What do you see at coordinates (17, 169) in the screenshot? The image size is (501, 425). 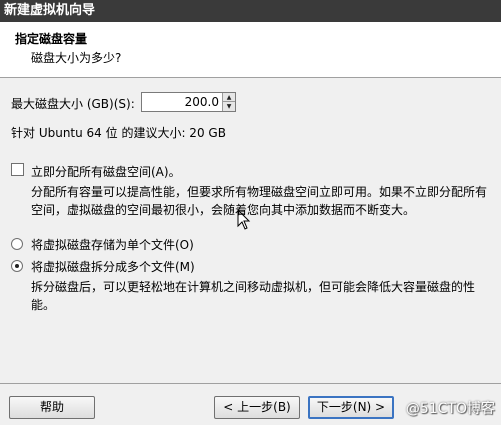 I see `allocate-now-checkbox` at bounding box center [17, 169].